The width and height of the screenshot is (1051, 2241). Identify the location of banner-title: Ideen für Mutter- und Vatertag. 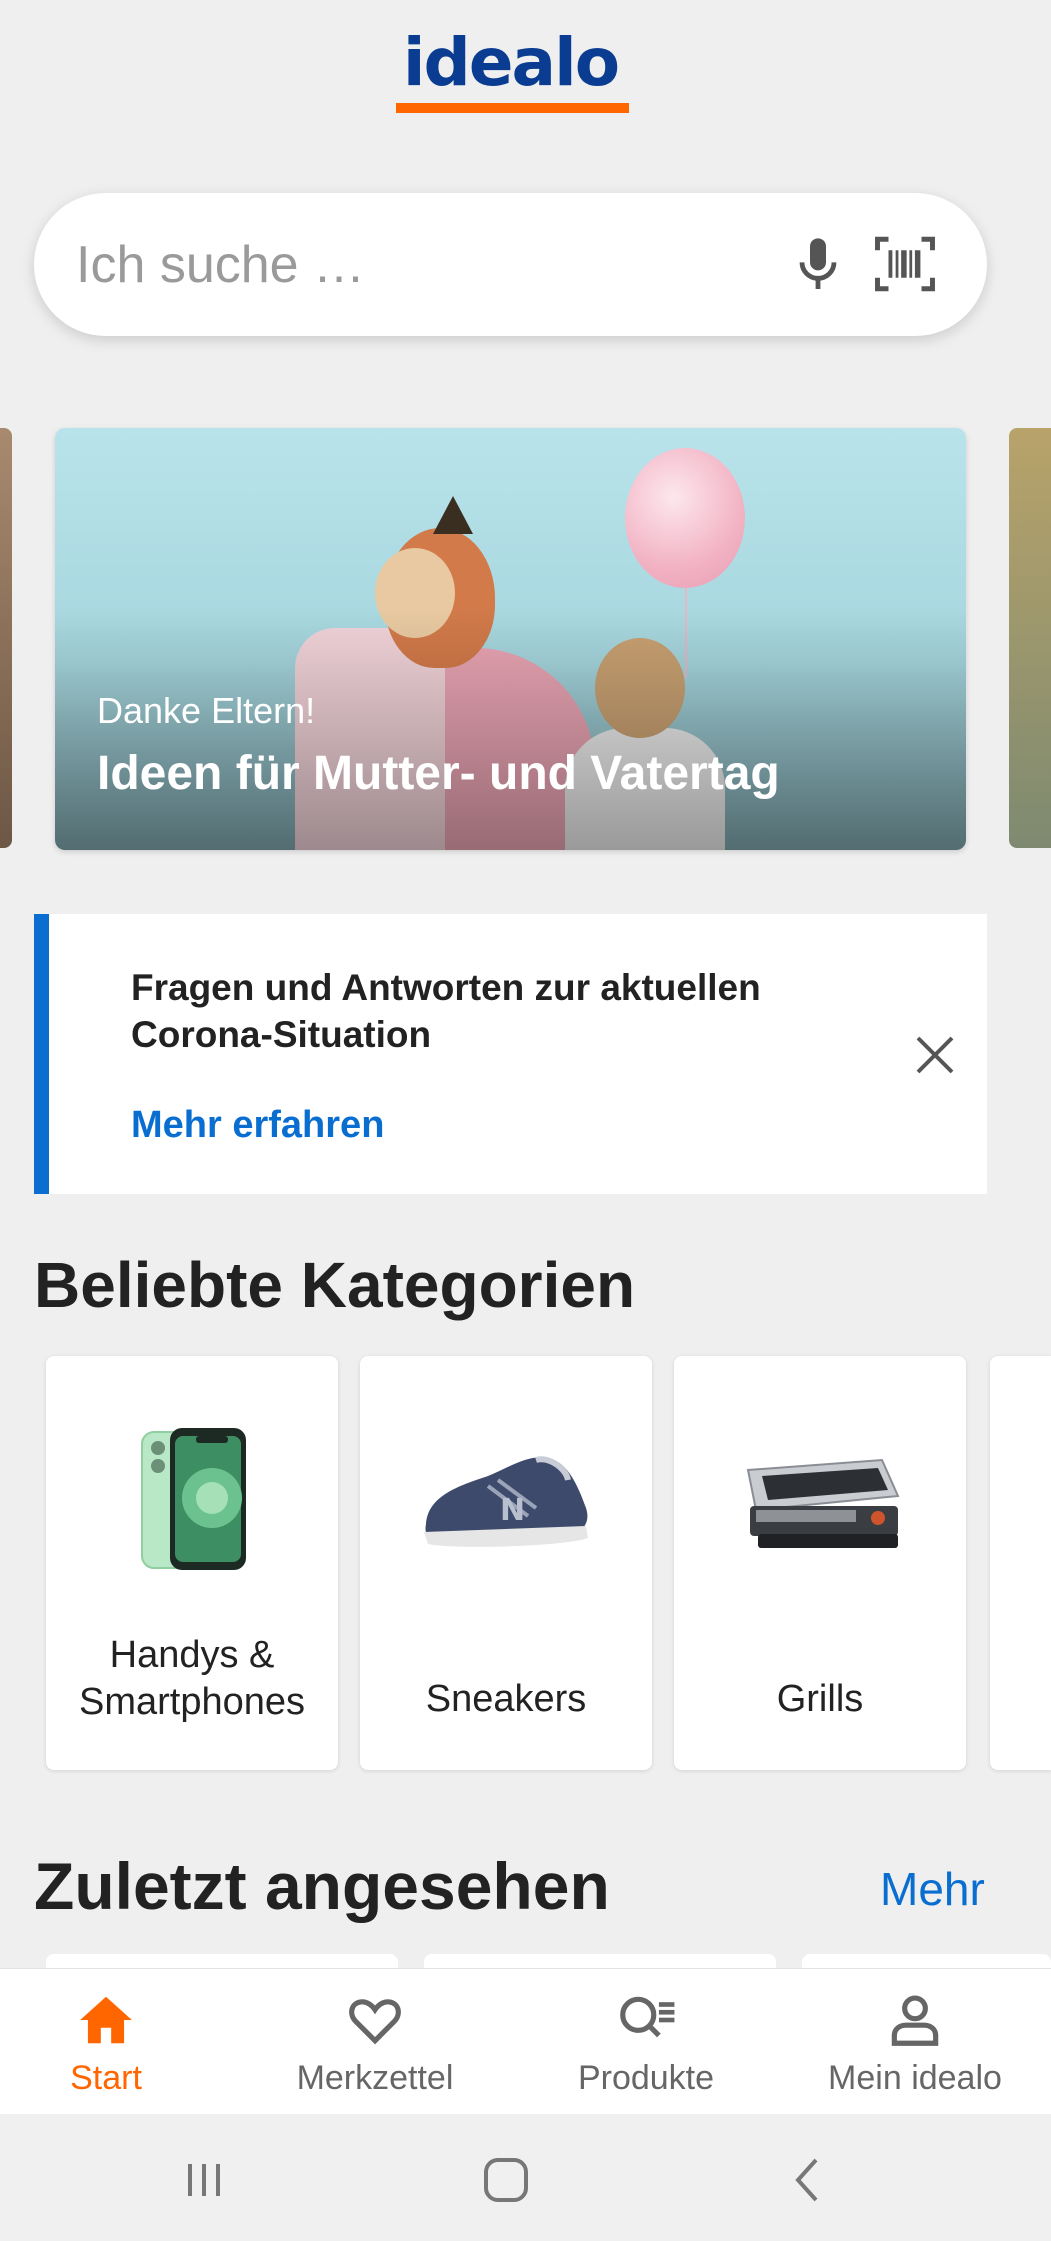
(438, 773).